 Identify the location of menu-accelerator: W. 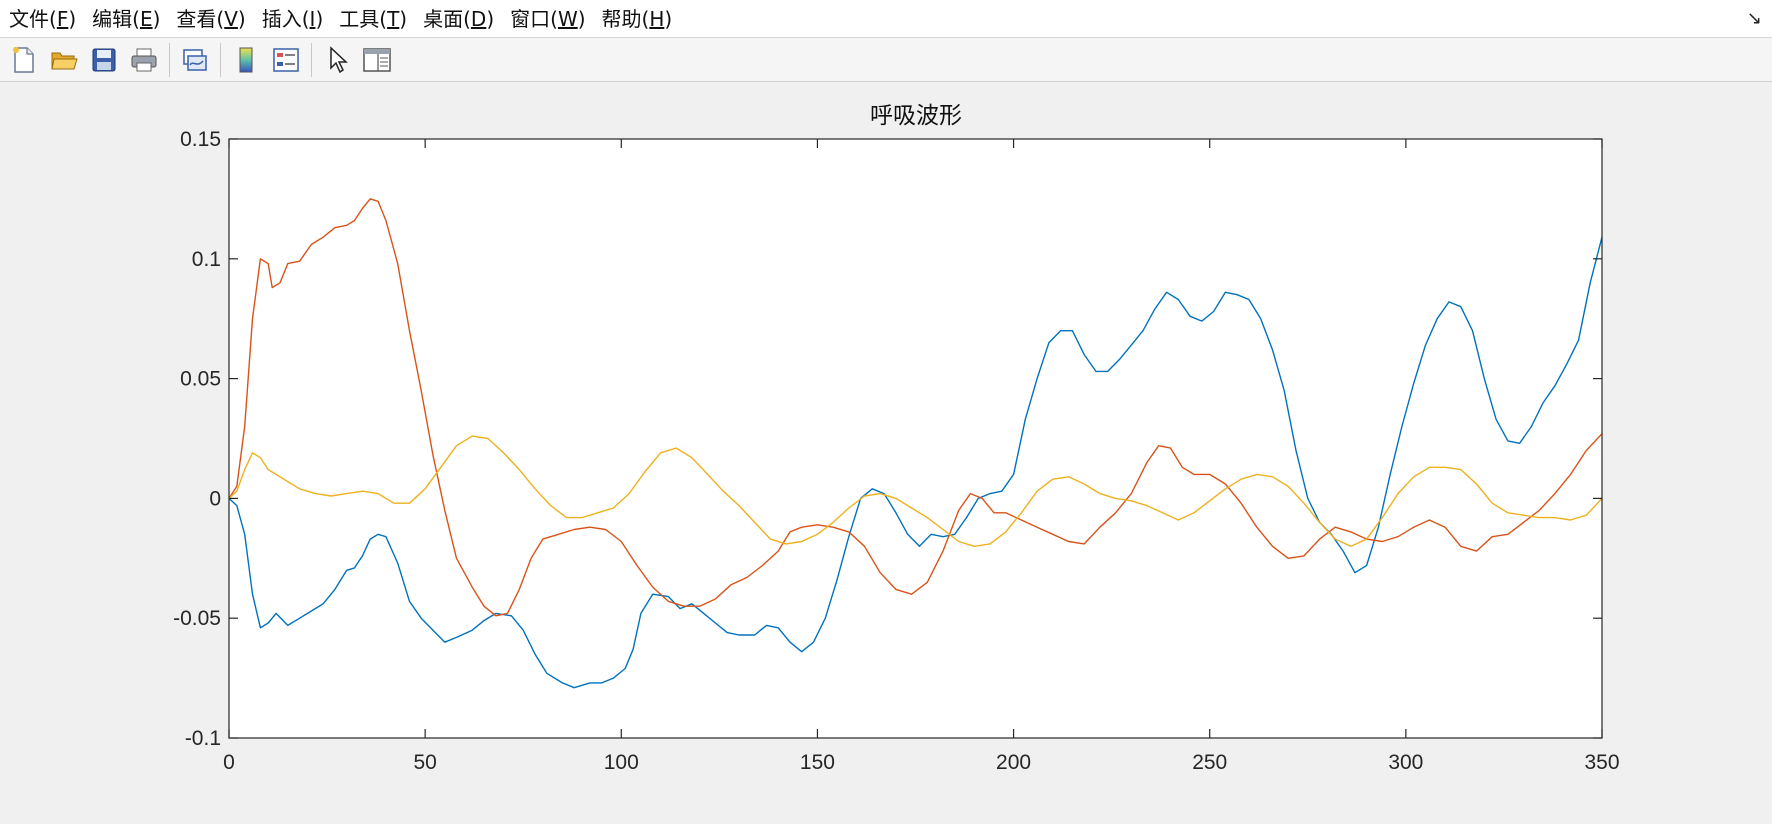
(567, 18).